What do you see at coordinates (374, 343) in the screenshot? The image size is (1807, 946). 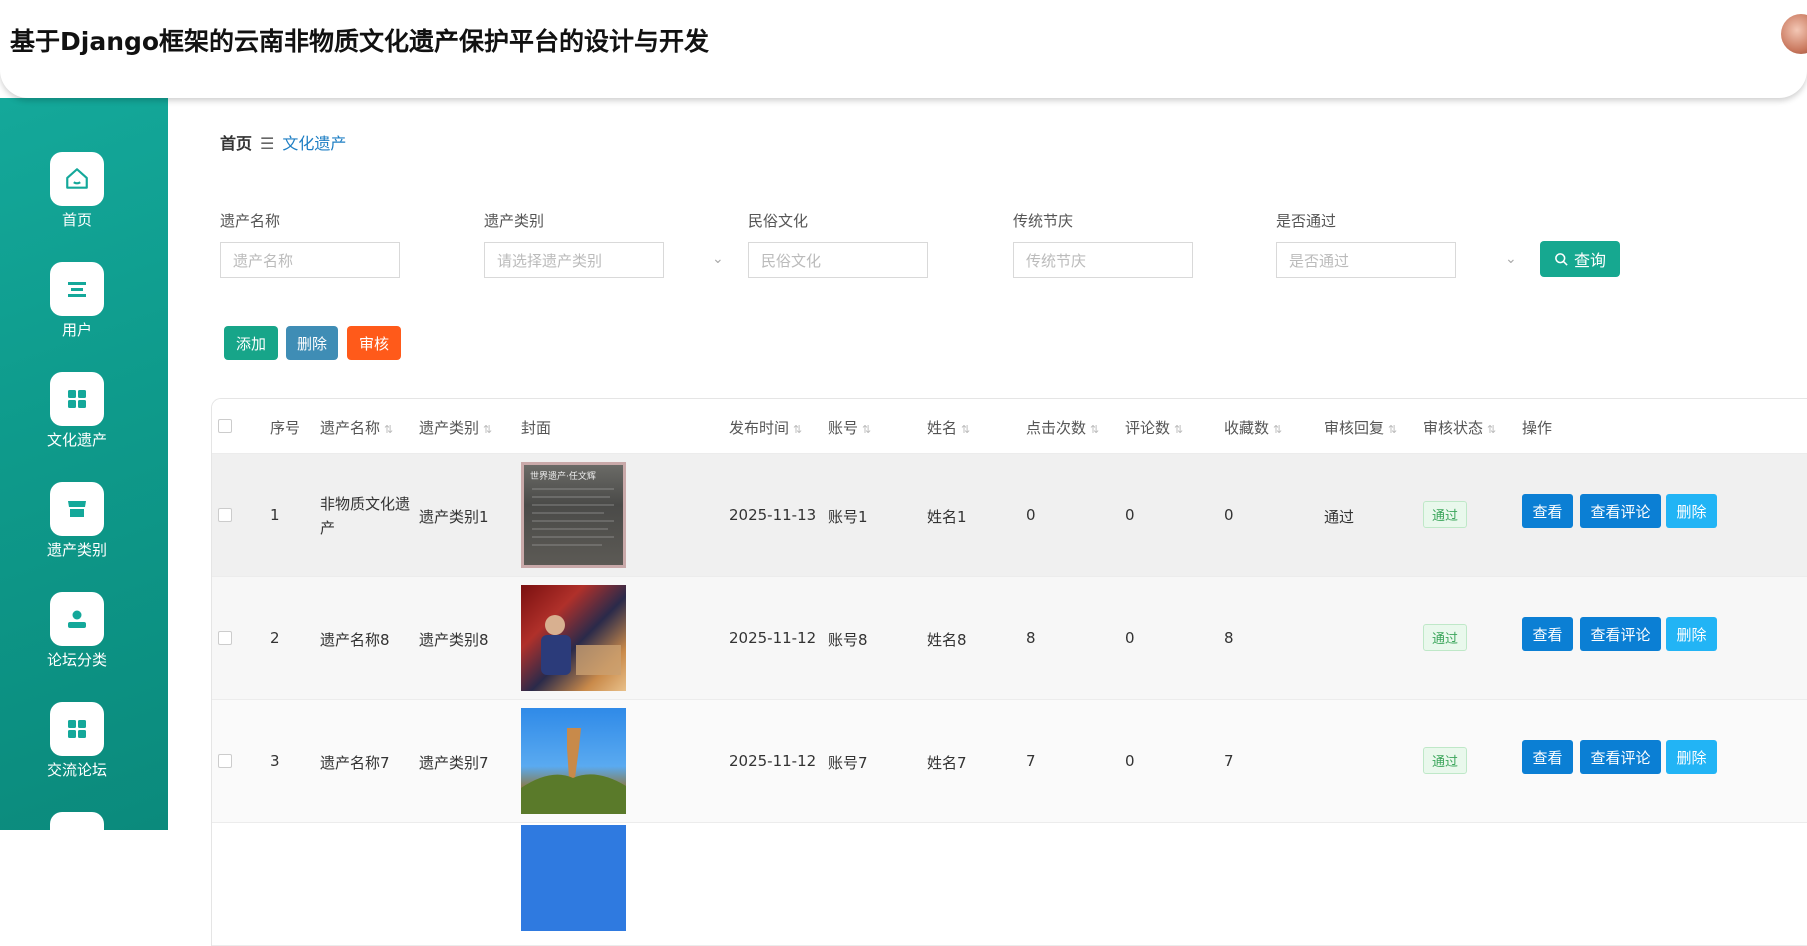 I see `review-button: 审核` at bounding box center [374, 343].